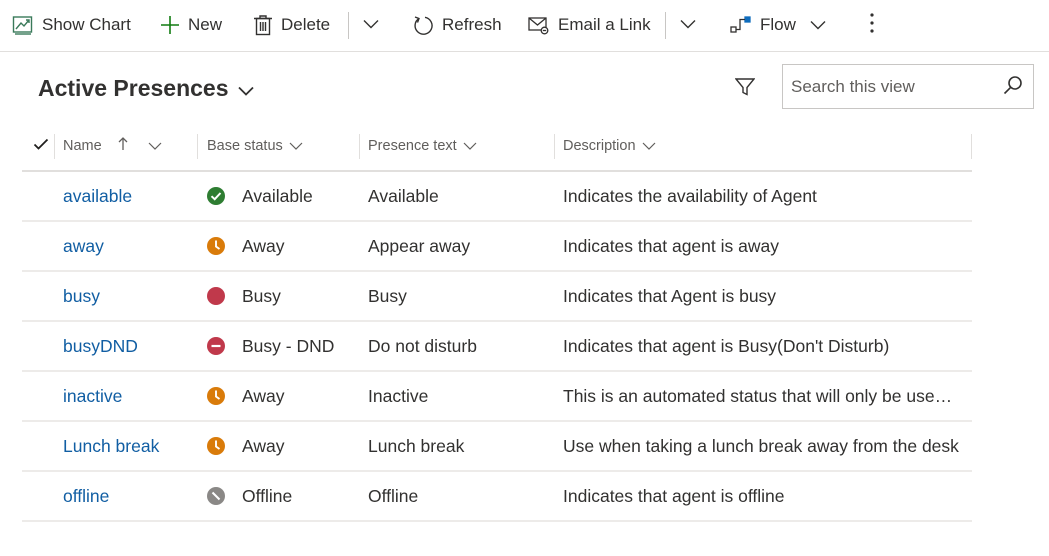 The image size is (1049, 556). Describe the element at coordinates (92, 396) in the screenshot. I see `record-name-link: inactive` at that location.